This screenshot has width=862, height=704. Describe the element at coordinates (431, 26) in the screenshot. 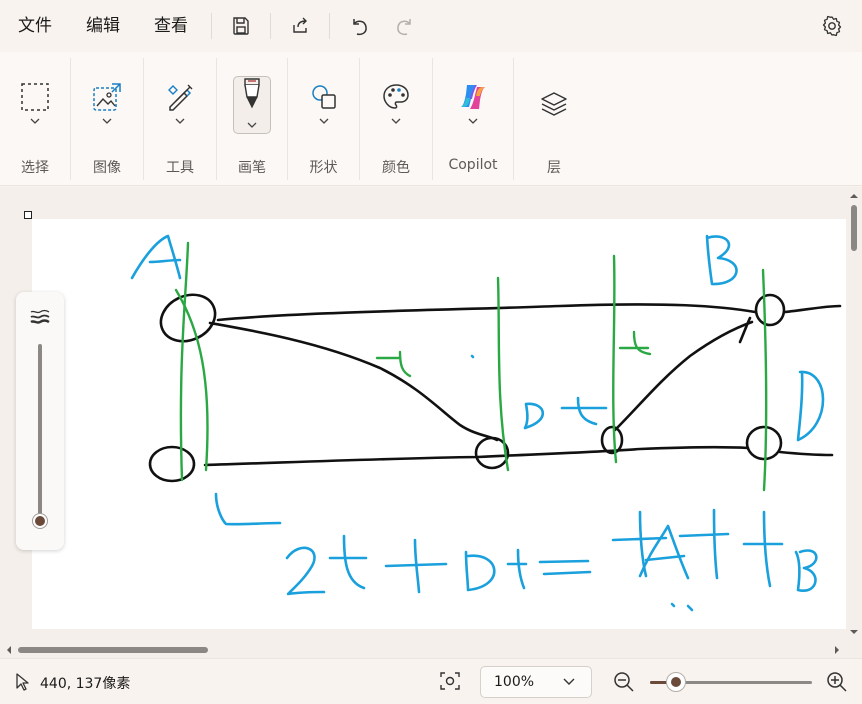

I see `menu-bar: 文件 编辑 查看` at that location.